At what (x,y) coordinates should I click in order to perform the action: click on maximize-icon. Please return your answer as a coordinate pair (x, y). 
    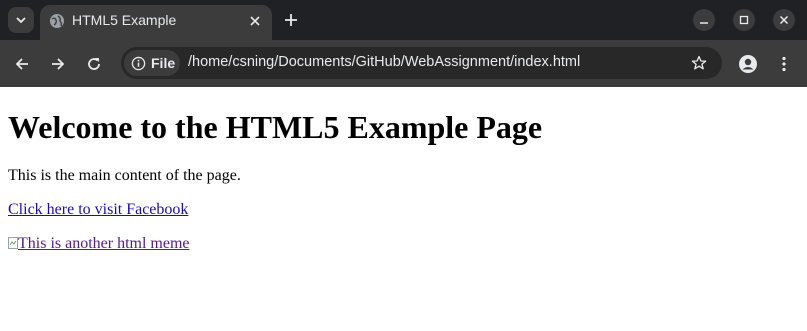
    Looking at the image, I should click on (744, 20).